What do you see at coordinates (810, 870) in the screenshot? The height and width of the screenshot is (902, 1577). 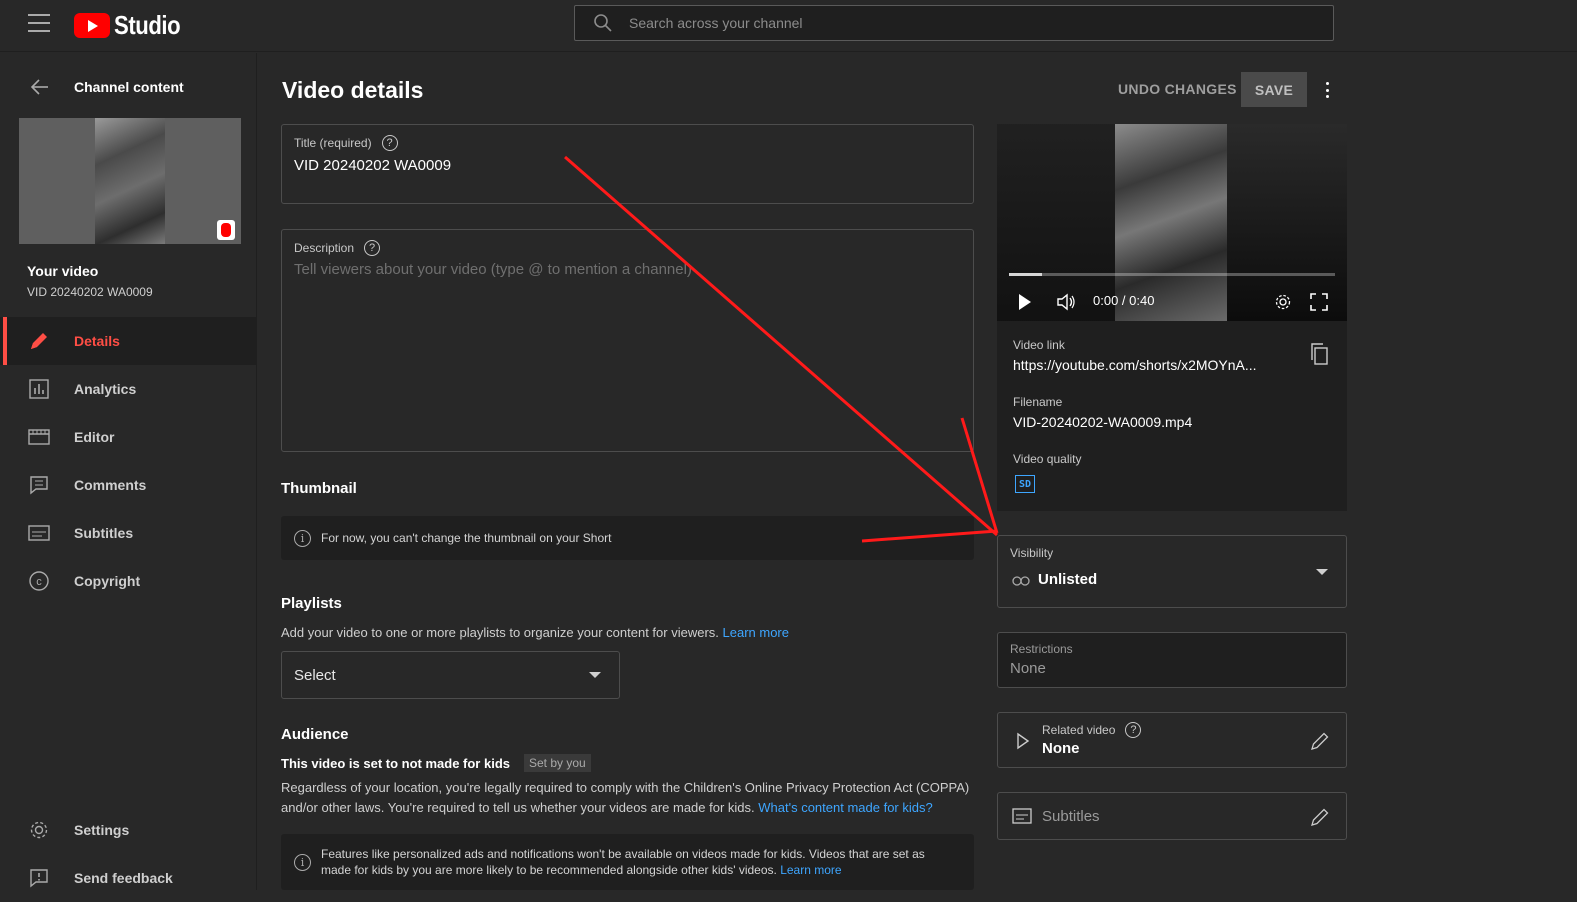 I see `audience-learn-more-link: Learn more` at bounding box center [810, 870].